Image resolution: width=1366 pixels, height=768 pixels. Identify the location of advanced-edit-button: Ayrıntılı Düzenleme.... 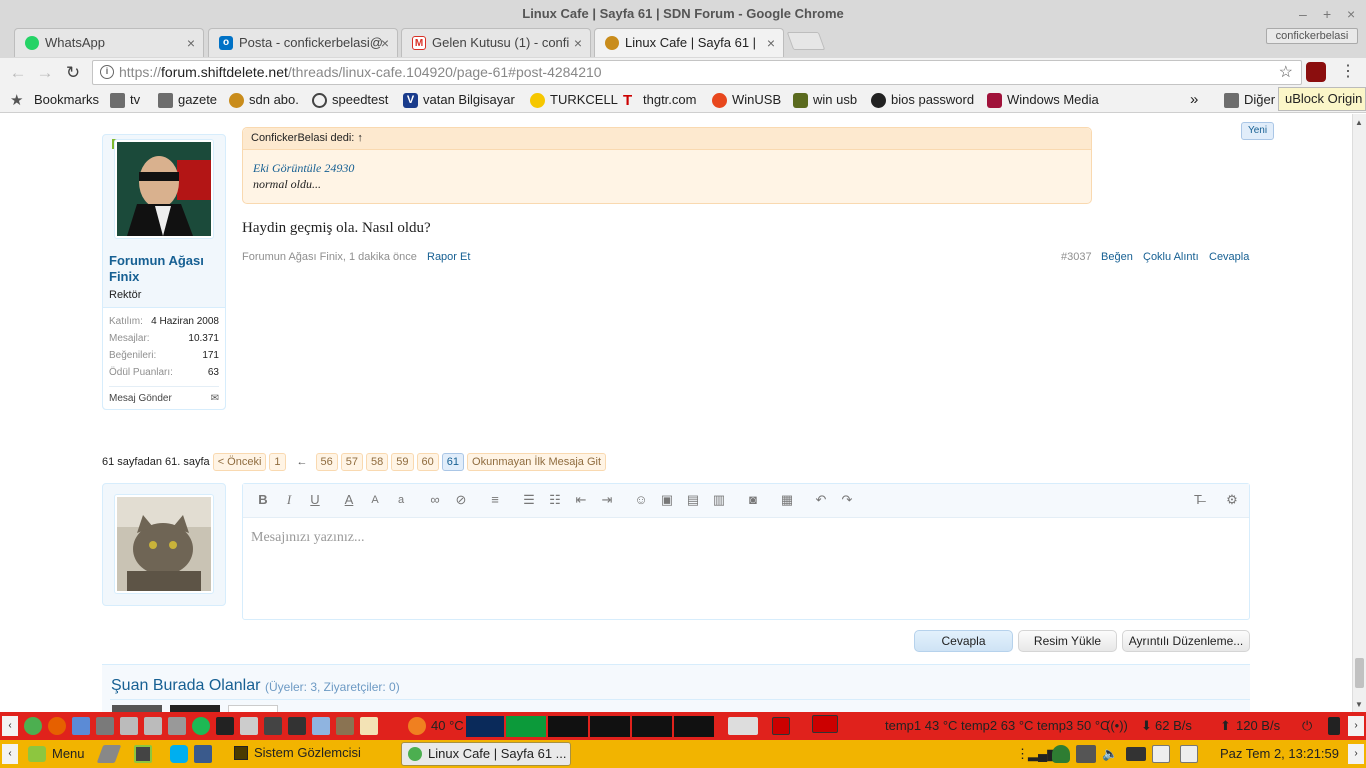
(1186, 641).